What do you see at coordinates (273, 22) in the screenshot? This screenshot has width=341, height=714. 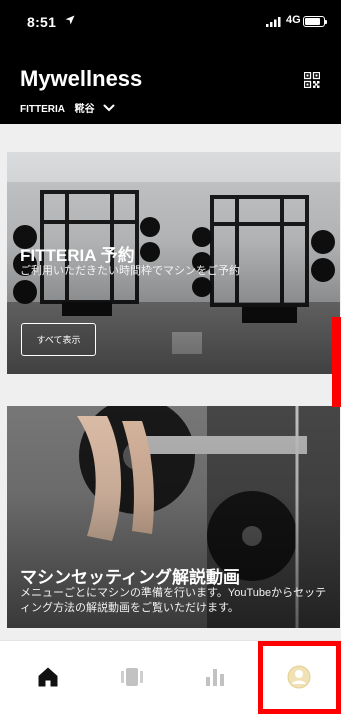 I see `signal-icon` at bounding box center [273, 22].